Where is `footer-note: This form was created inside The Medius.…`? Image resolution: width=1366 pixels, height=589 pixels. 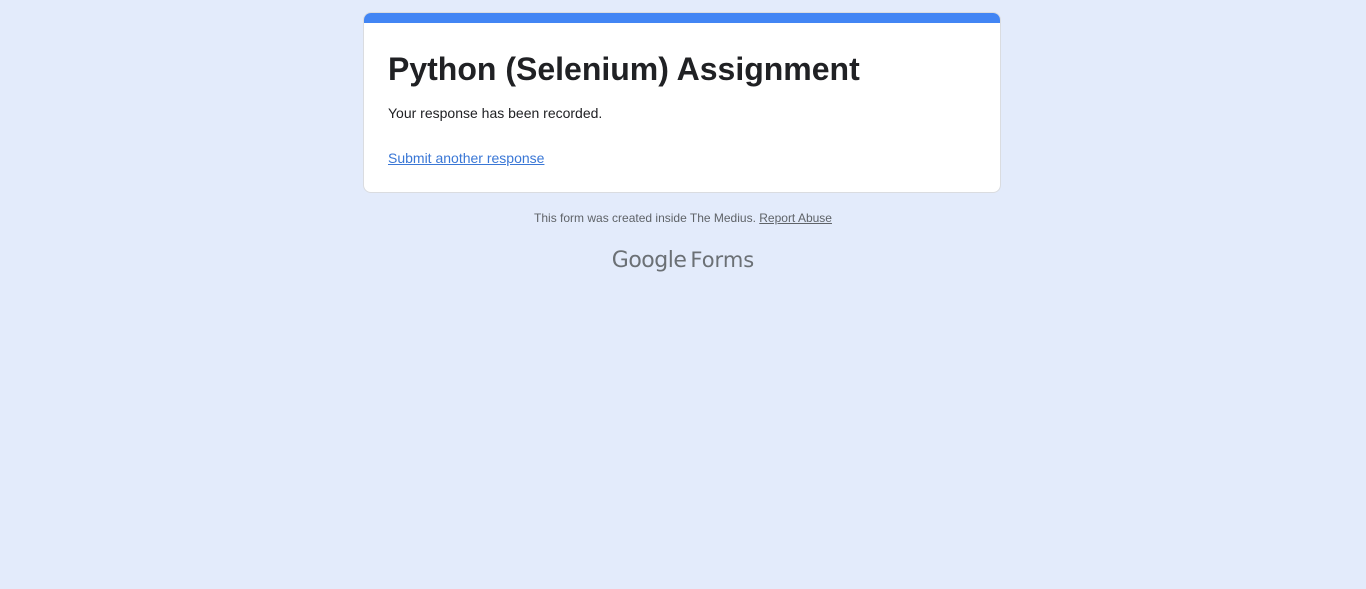
footer-note: This form was created inside The Medius.… is located at coordinates (683, 218).